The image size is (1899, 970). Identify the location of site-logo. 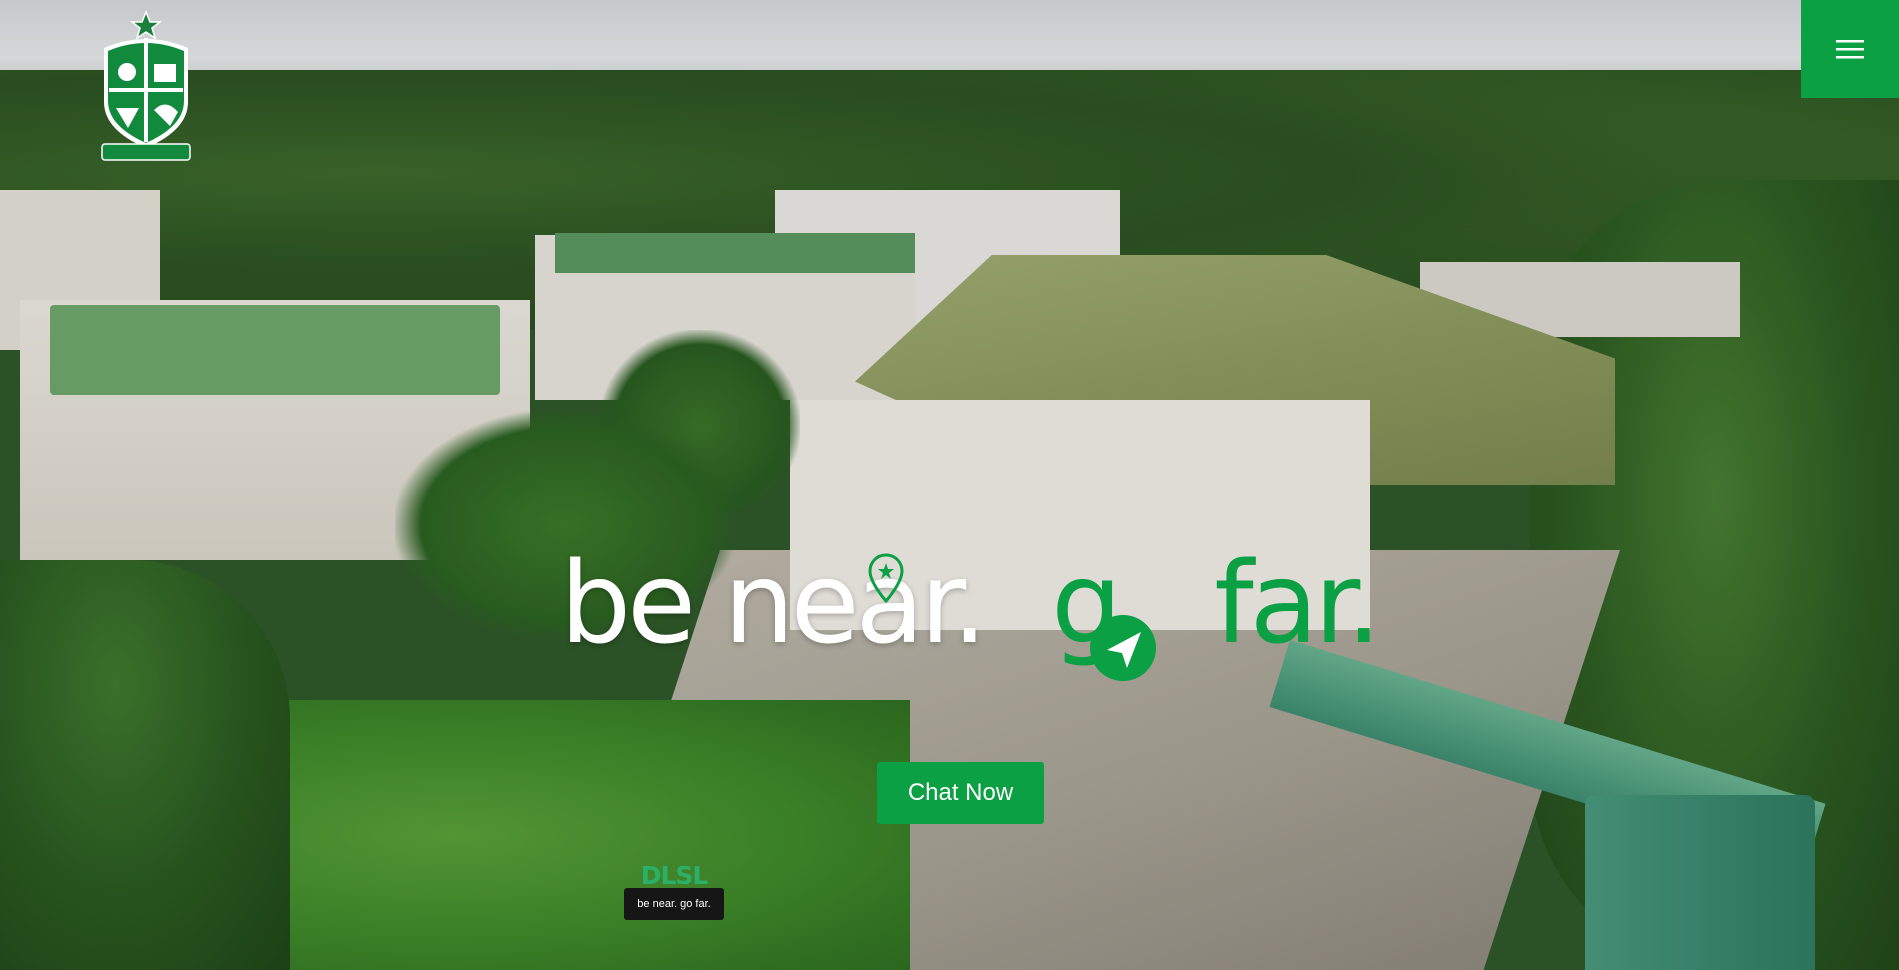
(146, 87).